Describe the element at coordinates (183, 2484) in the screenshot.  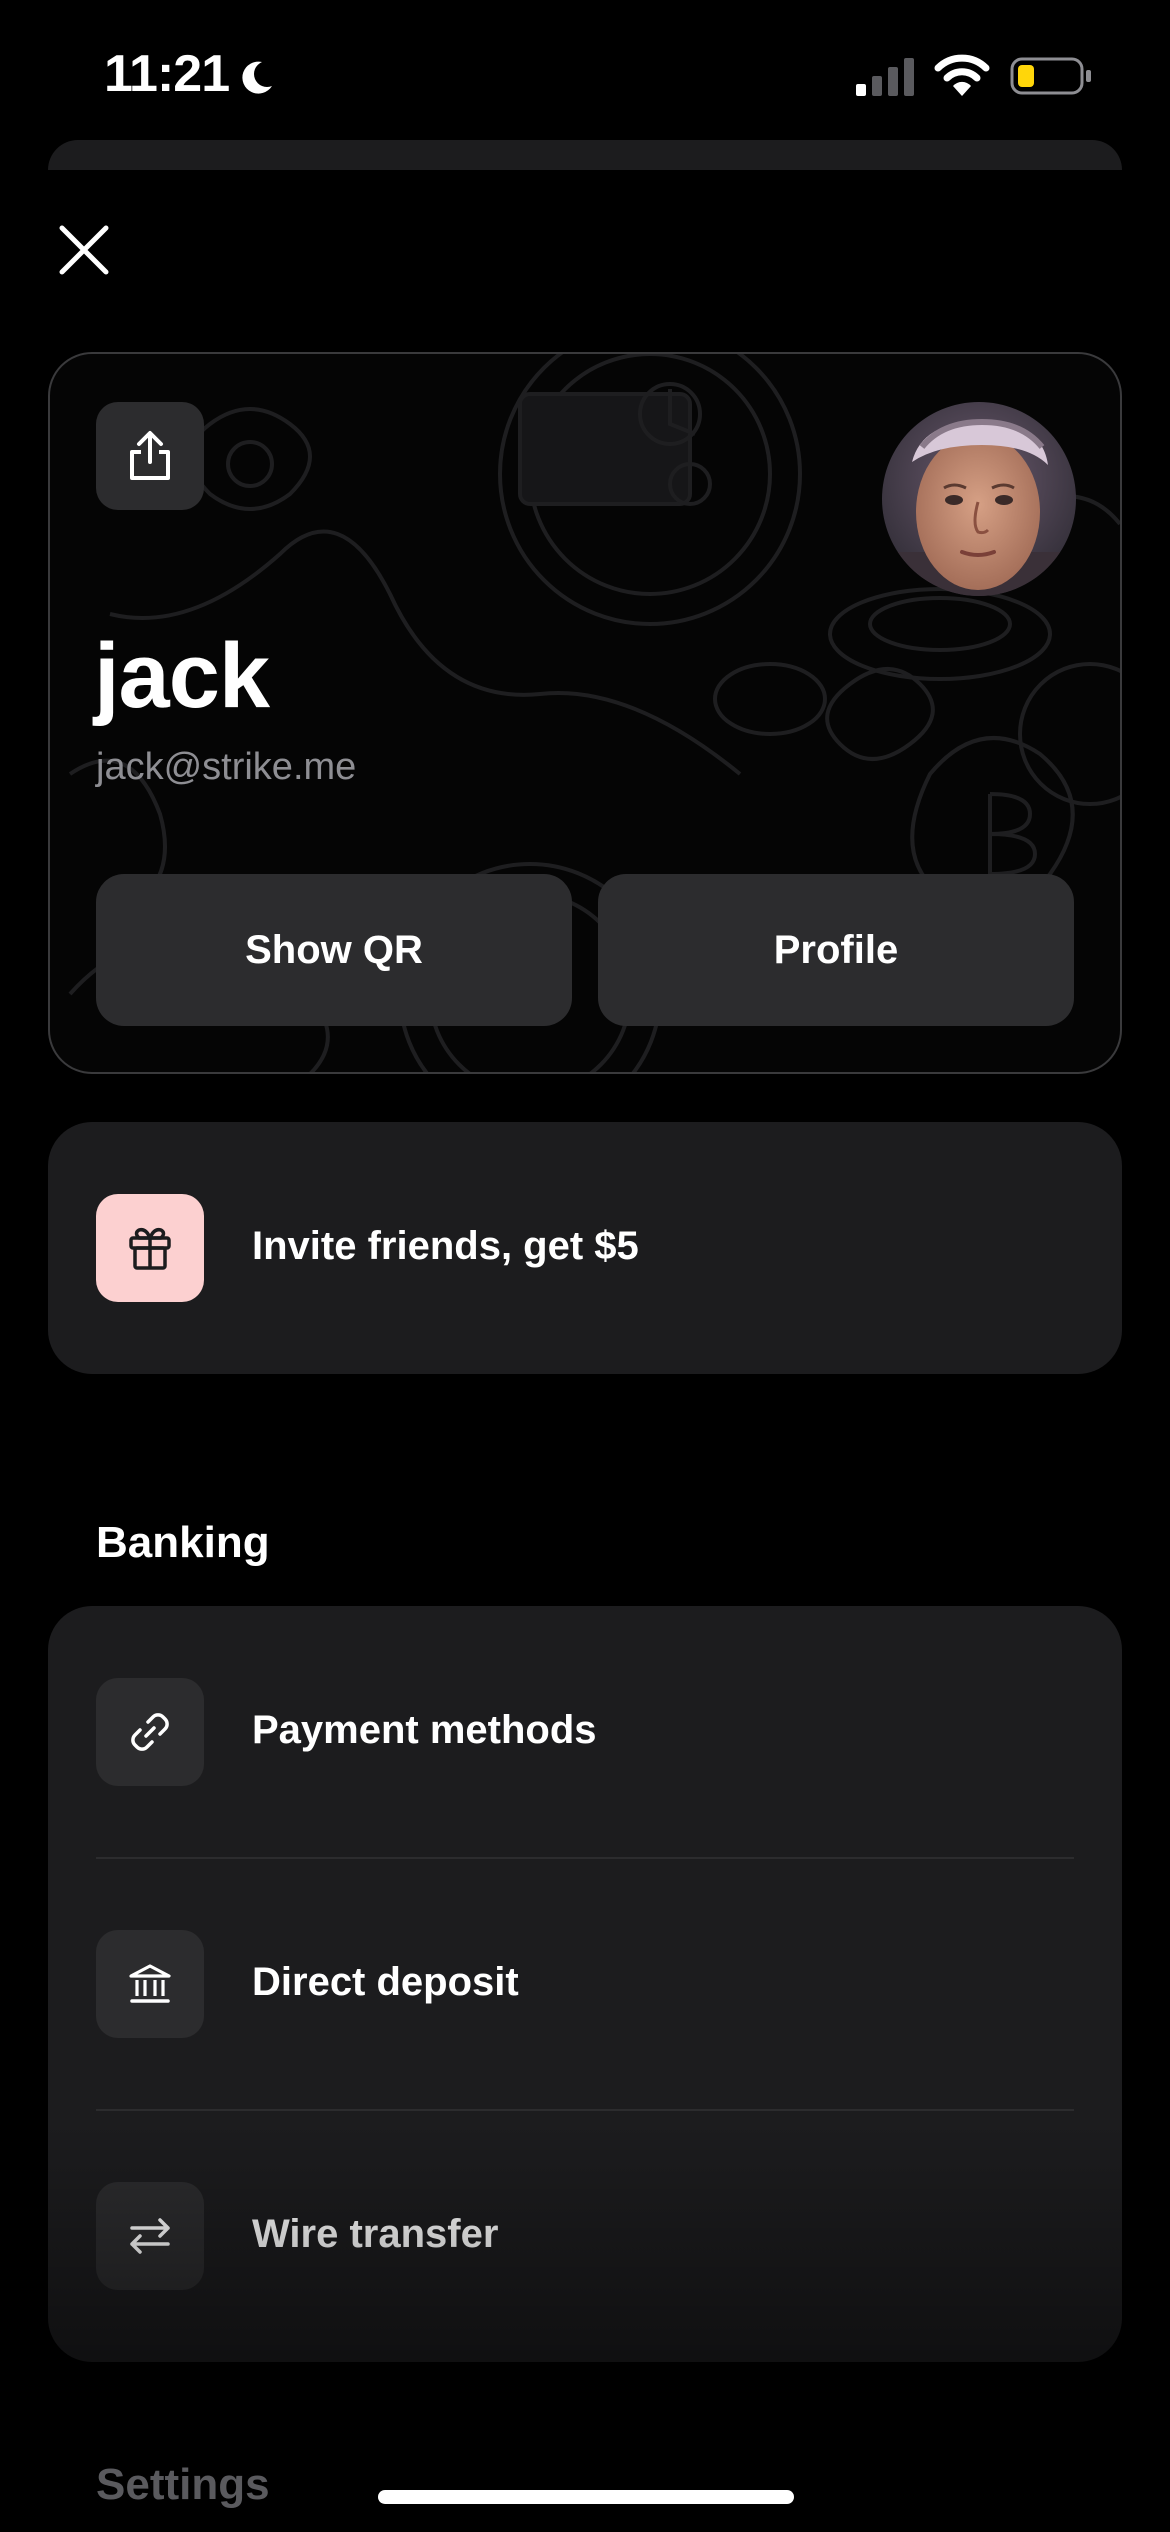
I see `settings-section-title: Settings` at that location.